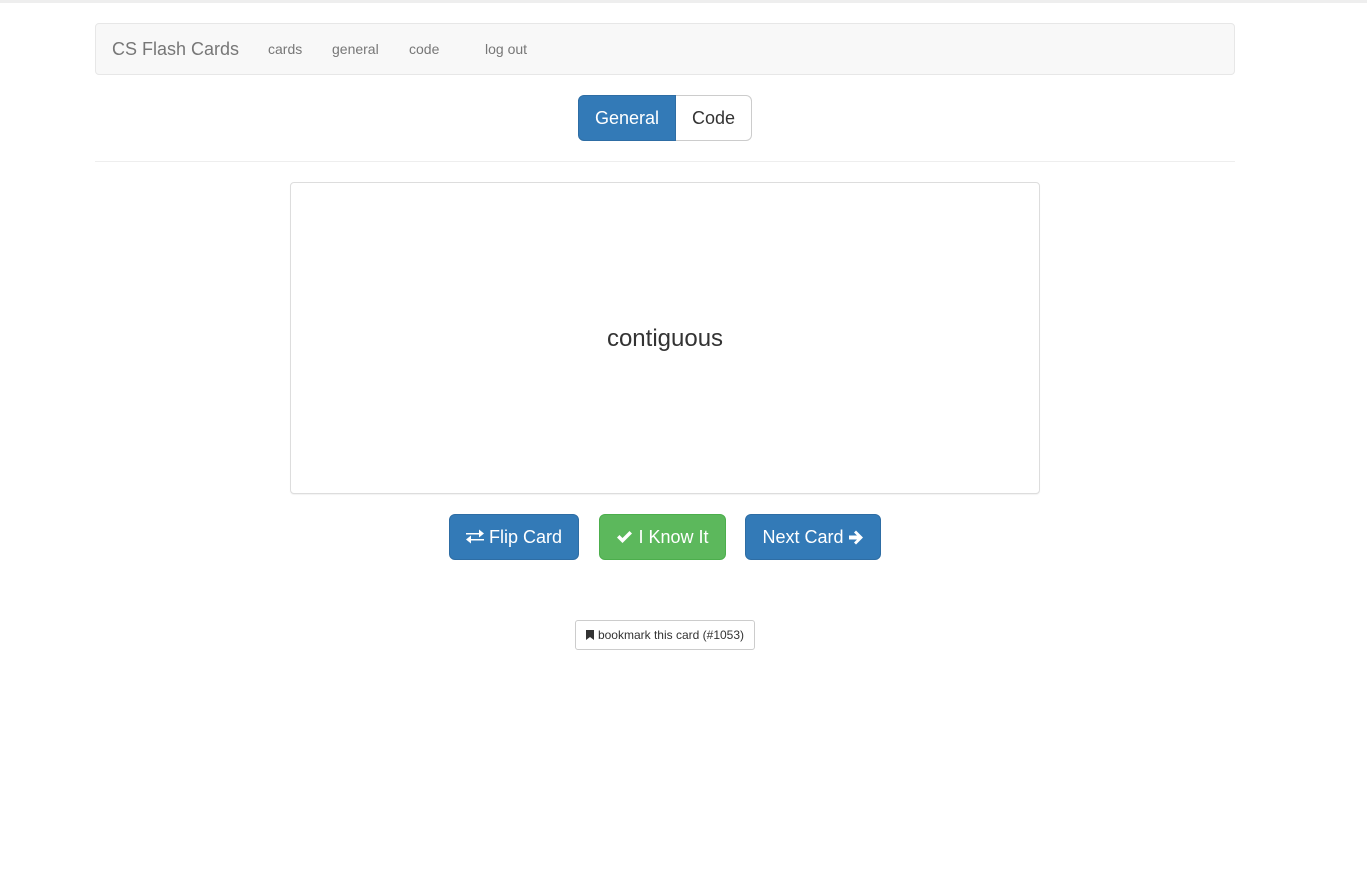 The width and height of the screenshot is (1367, 887). Describe the element at coordinates (474, 537) in the screenshot. I see `exchange-icon` at that location.